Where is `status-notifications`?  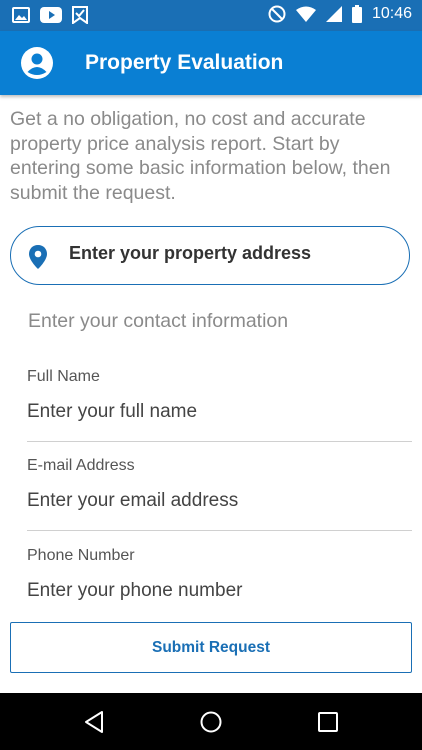 status-notifications is located at coordinates (50, 15).